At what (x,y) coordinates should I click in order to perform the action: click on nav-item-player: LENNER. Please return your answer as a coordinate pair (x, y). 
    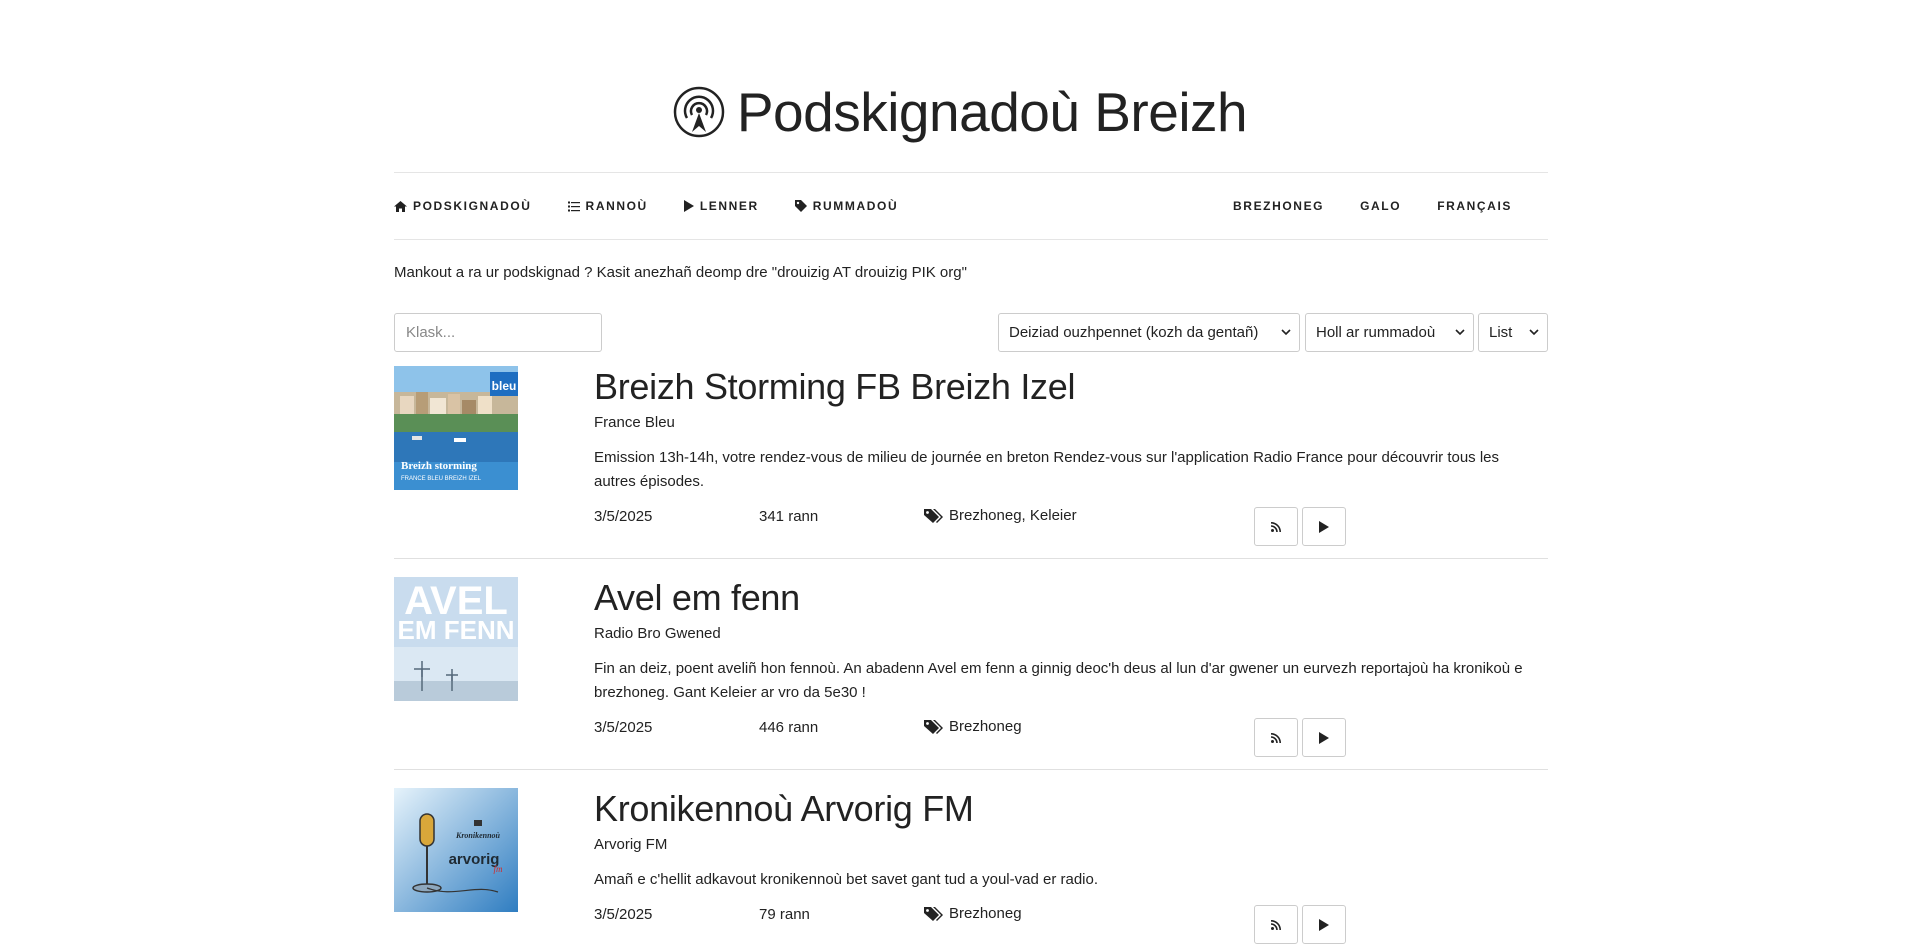
    Looking at the image, I should click on (721, 206).